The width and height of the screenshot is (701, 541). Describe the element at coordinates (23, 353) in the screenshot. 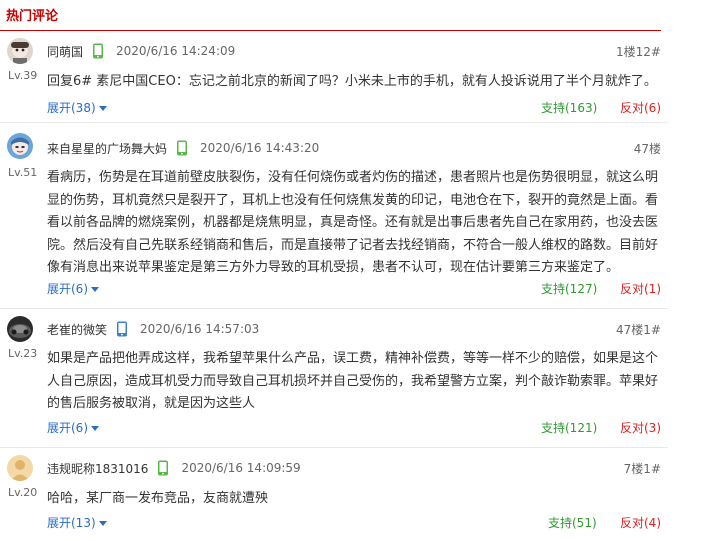

I see `user-level: Lv.23` at that location.